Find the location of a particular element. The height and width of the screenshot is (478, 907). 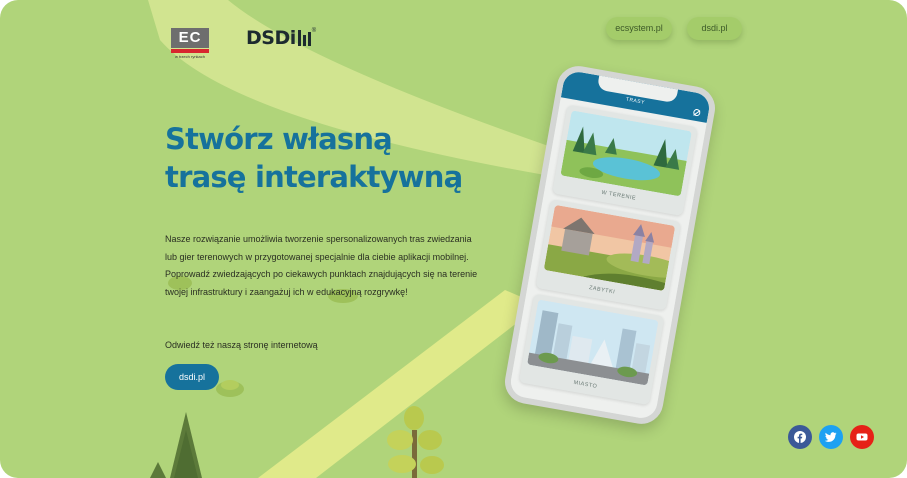

dsdi-link-button: dsdi.pl is located at coordinates (714, 28).